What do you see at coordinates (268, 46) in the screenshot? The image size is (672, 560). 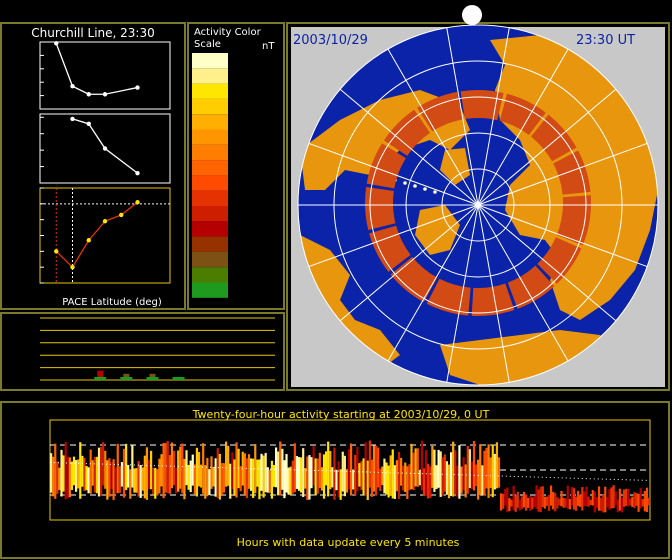 I see `scale-unit: nT` at bounding box center [268, 46].